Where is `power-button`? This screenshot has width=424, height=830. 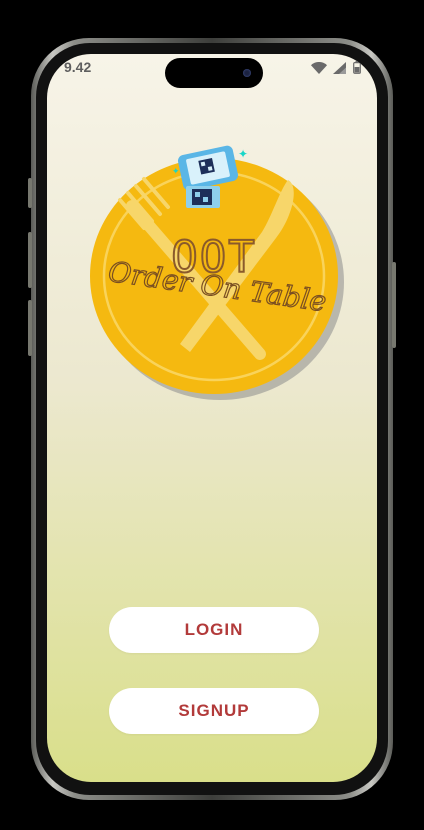
power-button is located at coordinates (394, 305).